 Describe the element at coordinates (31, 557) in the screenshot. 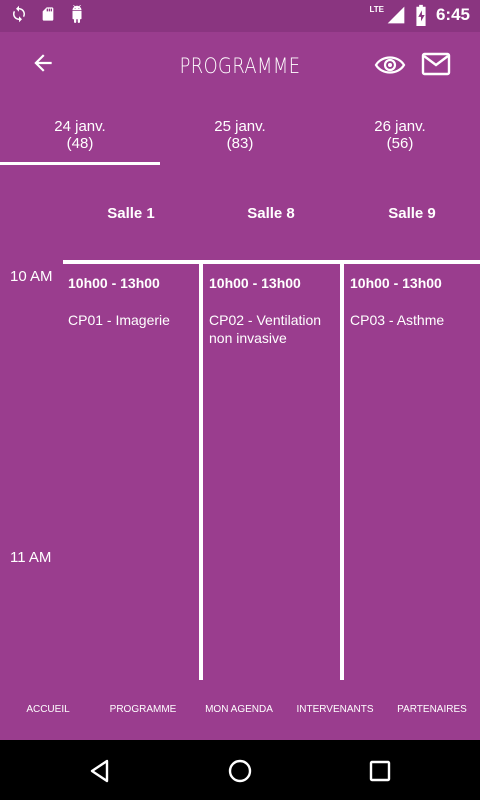

I see `time-label: 11 AM` at that location.